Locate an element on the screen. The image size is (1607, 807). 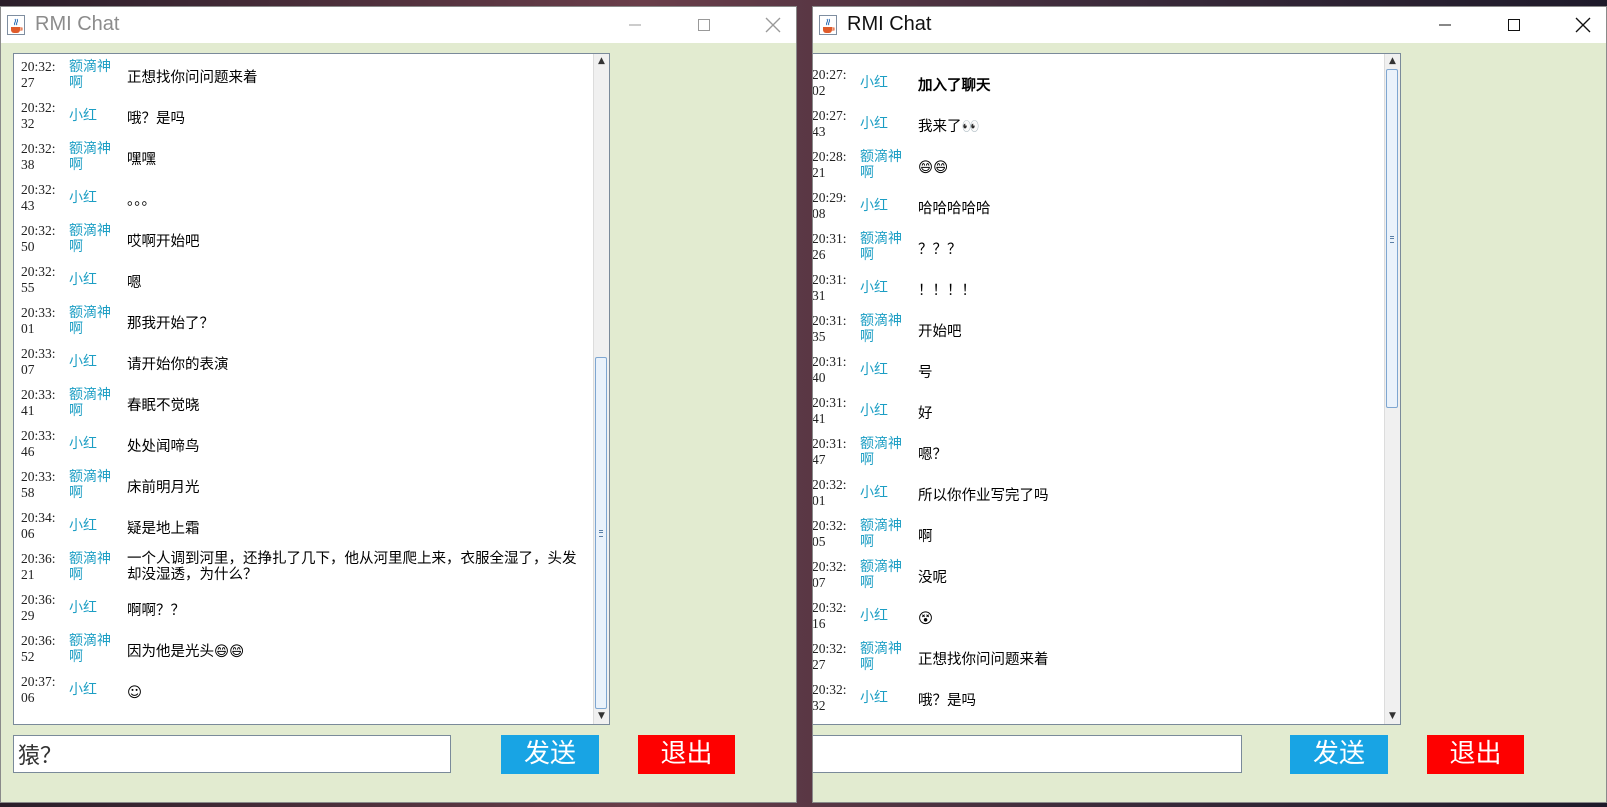
table-row: 20:34: 06 小红 疑是地上霜 is located at coordinates (303, 528).